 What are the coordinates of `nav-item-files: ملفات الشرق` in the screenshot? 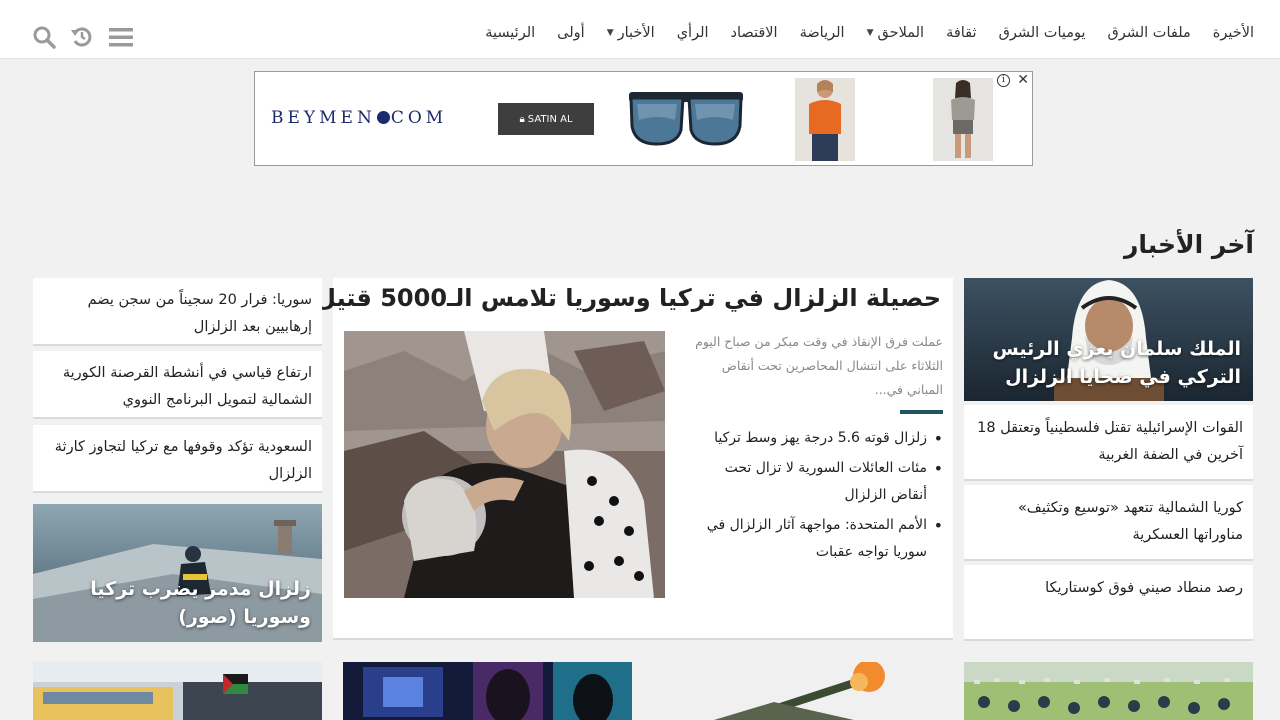 It's located at (1149, 33).